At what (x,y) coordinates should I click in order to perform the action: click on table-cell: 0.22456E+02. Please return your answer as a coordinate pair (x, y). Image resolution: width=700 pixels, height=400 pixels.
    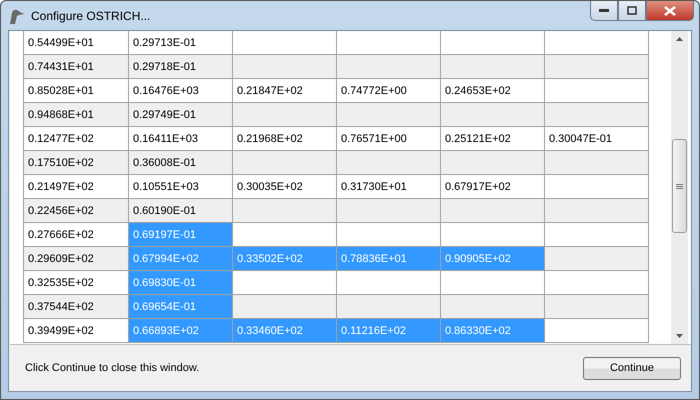
    Looking at the image, I should click on (76, 211).